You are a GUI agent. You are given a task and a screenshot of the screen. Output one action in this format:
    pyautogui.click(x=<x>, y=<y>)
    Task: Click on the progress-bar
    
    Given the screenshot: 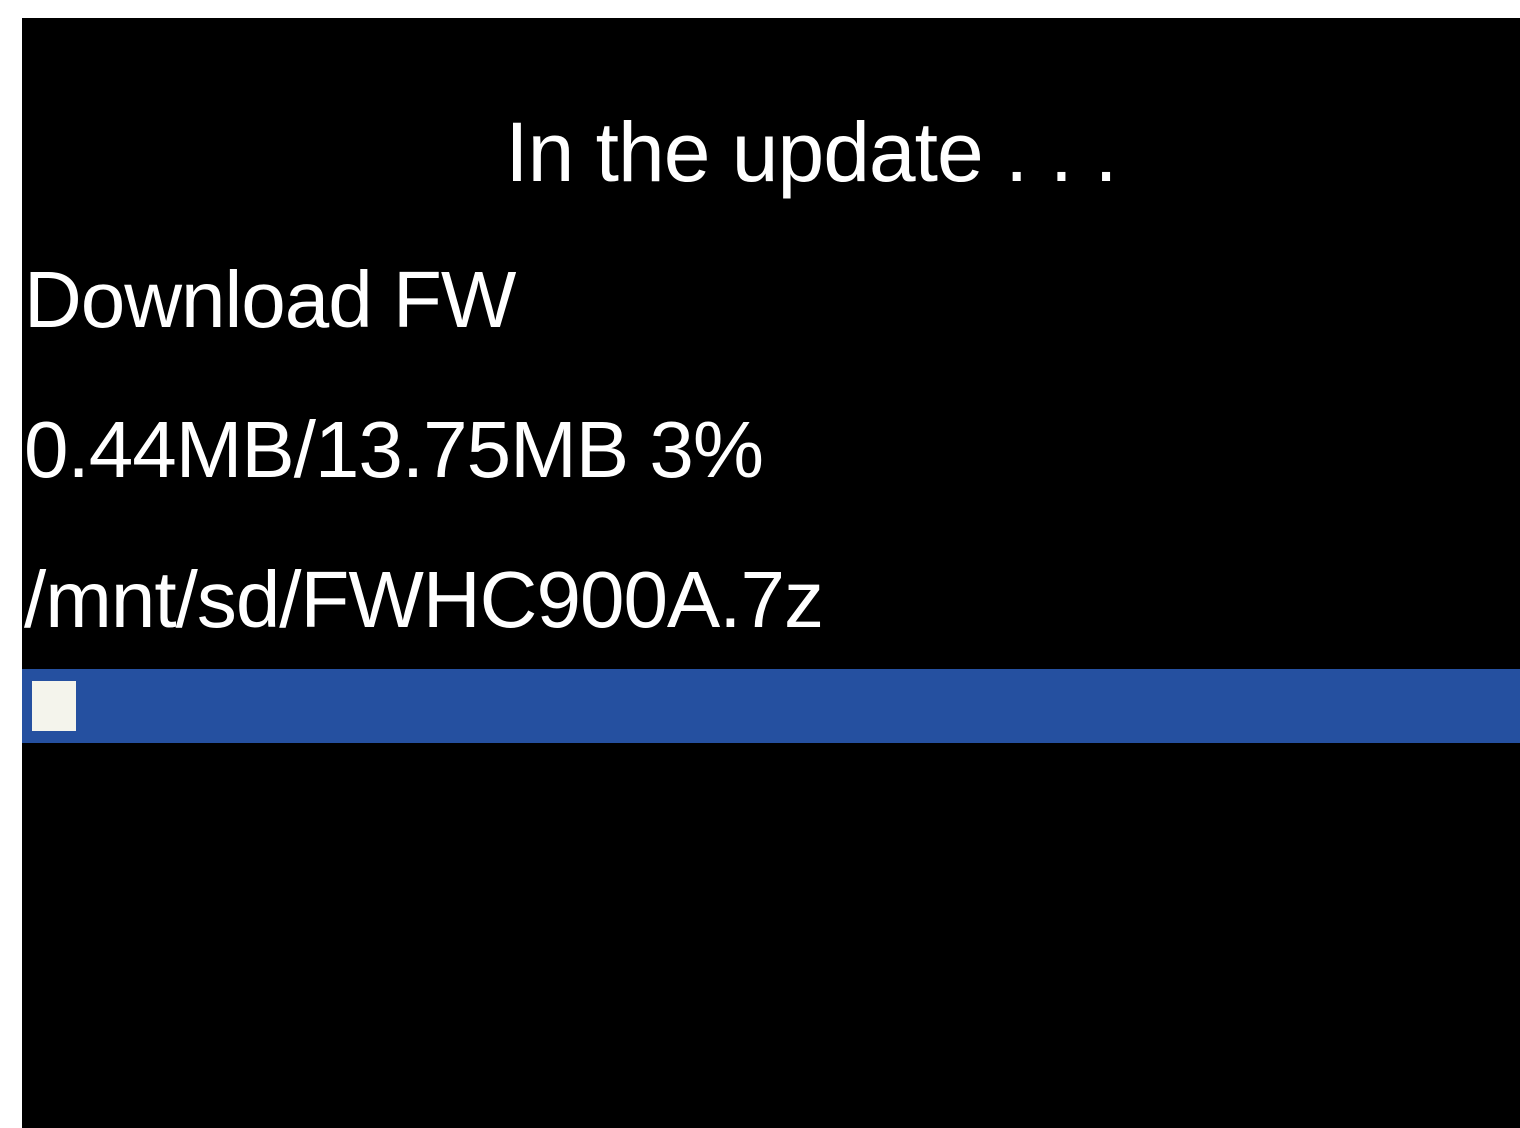 What is the action you would take?
    pyautogui.click(x=771, y=706)
    